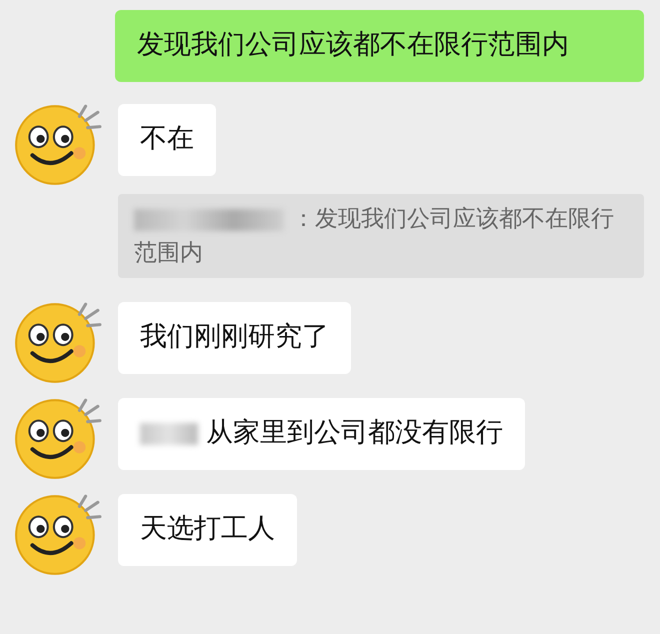 The width and height of the screenshot is (660, 634). Describe the element at coordinates (381, 236) in the screenshot. I see `quoted-message: ：发现我们公司应该都不在限行范围内` at that location.